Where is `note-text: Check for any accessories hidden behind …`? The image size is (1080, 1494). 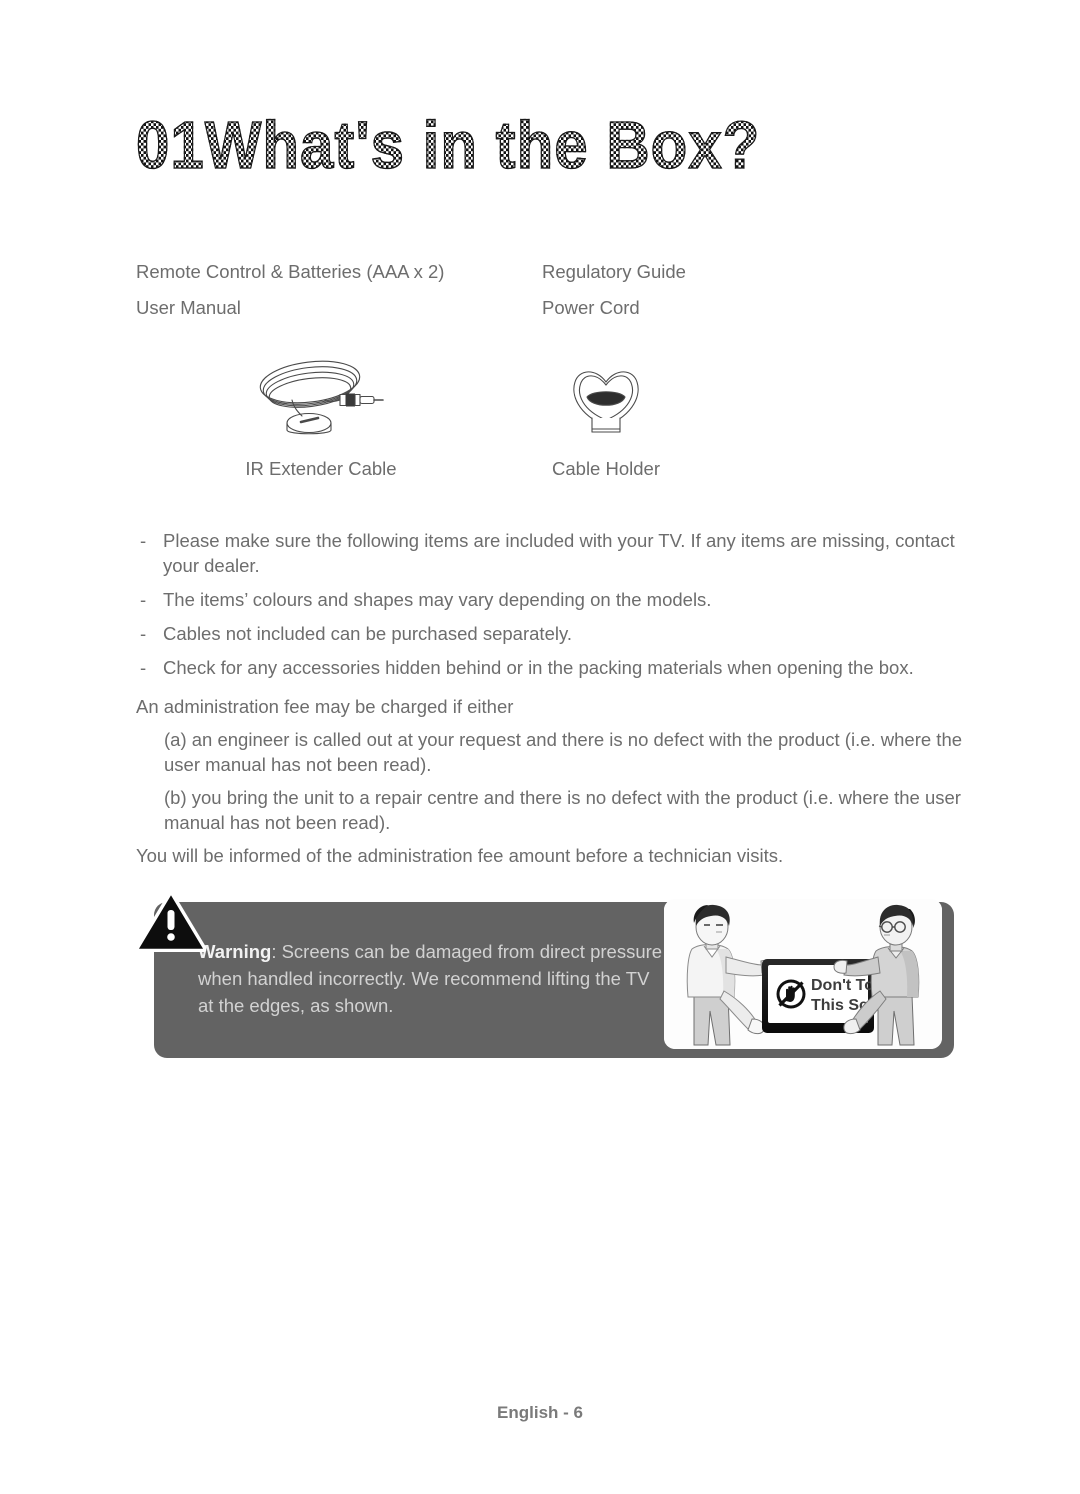 note-text: Check for any accessories hidden behind … is located at coordinates (538, 667).